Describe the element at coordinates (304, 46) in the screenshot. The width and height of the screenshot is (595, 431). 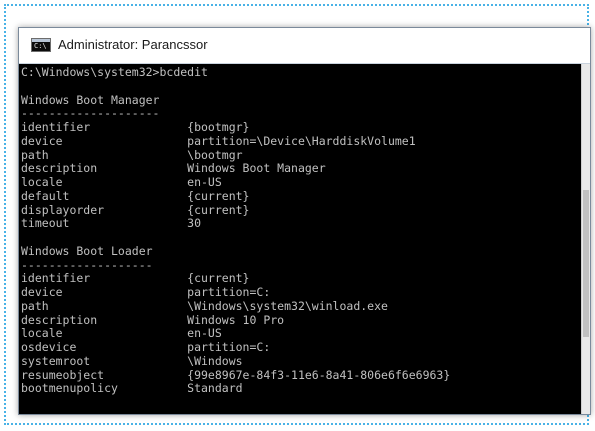
I see `title-bar: C:\ Administrator: Parancssor` at that location.